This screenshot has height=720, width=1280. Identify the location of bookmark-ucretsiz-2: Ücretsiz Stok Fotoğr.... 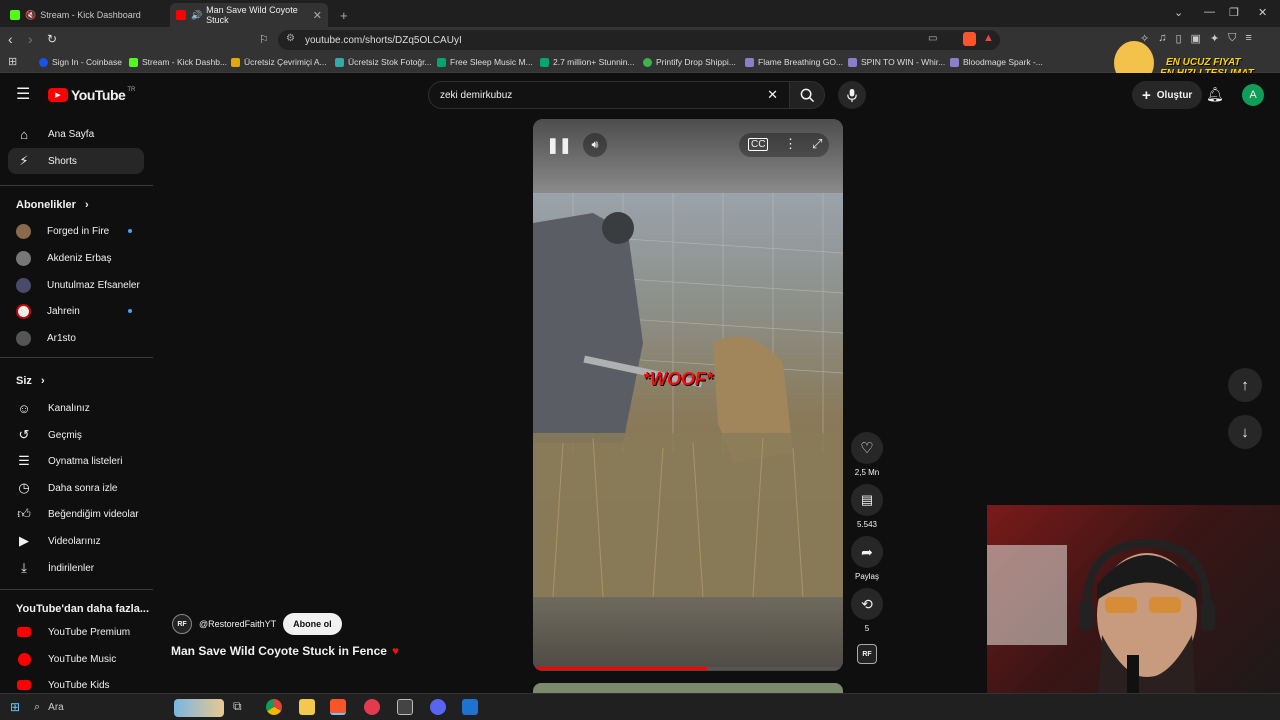
(383, 62).